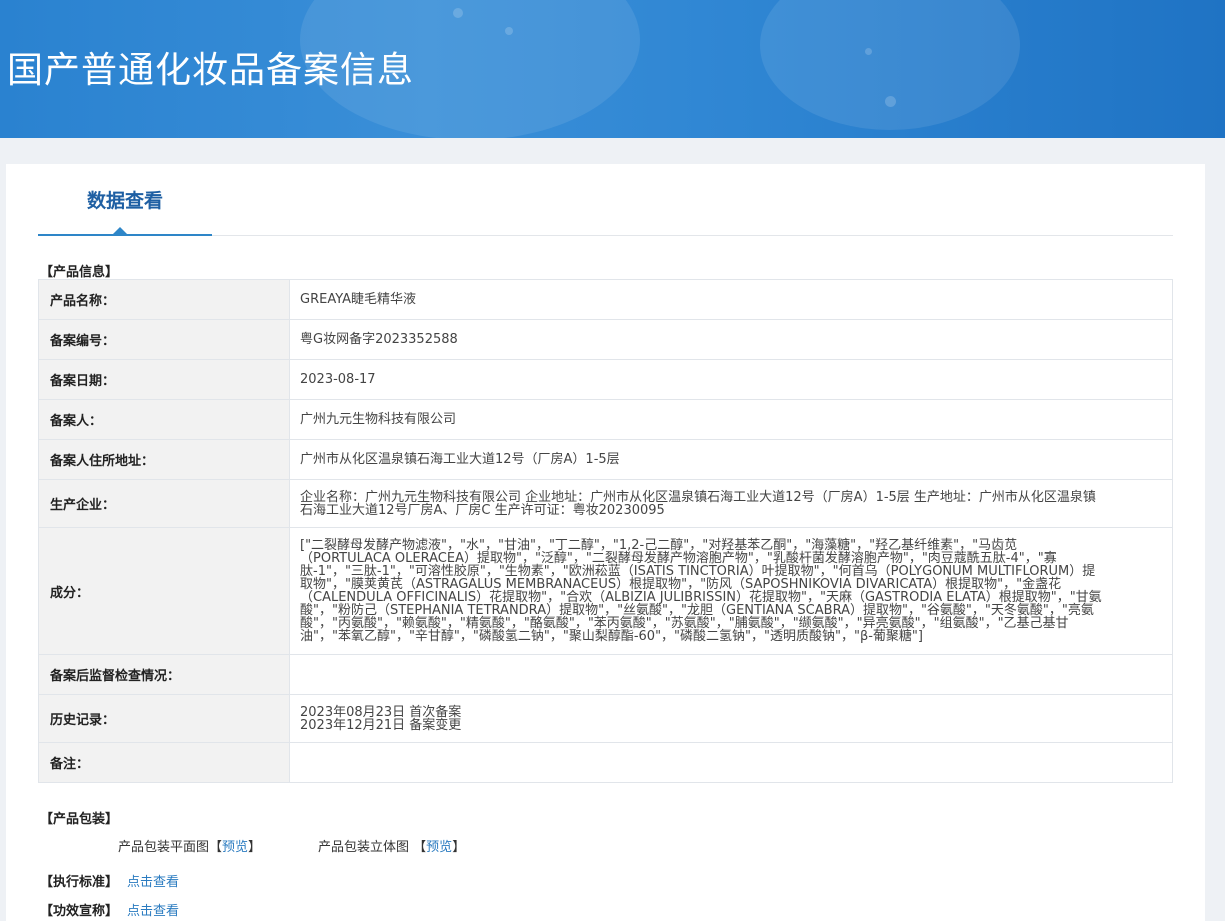  I want to click on info-value-remarks, so click(731, 762).